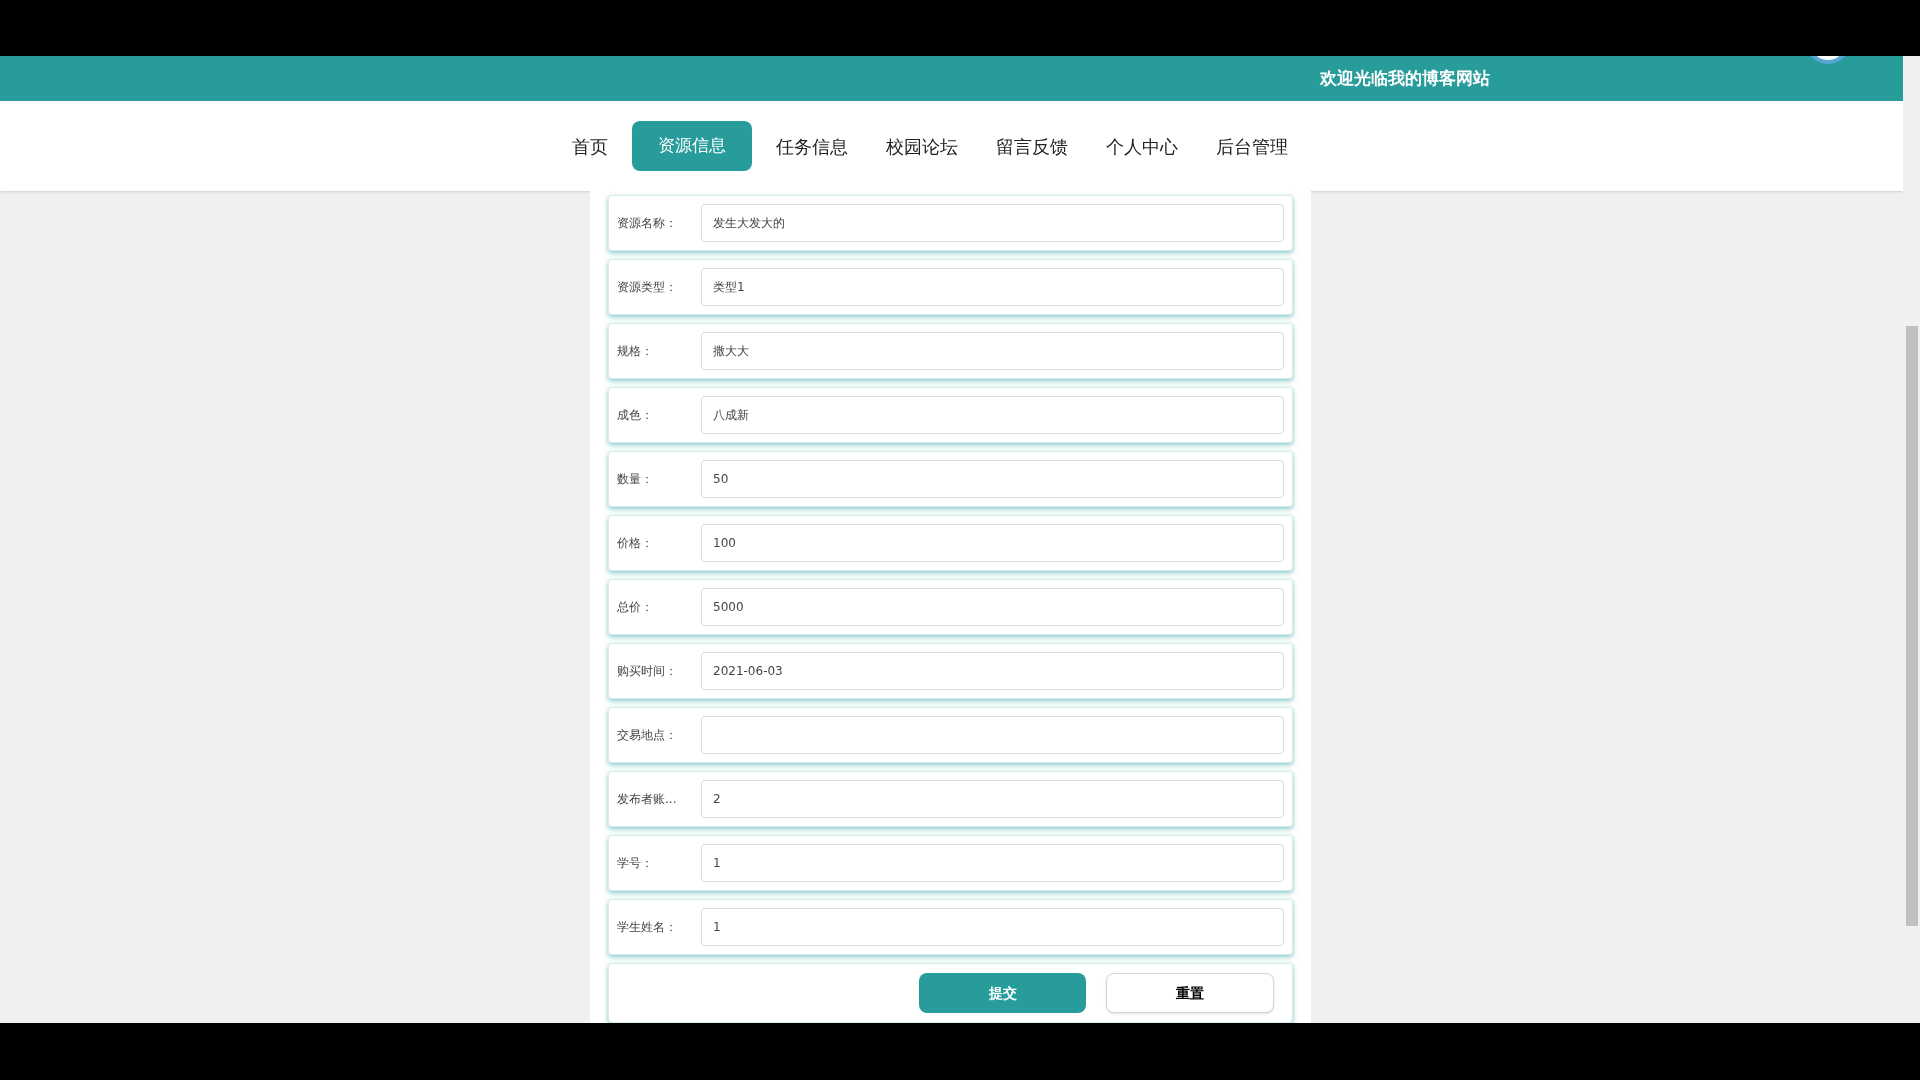  Describe the element at coordinates (635, 863) in the screenshot. I see `field-label: 学号：` at that location.